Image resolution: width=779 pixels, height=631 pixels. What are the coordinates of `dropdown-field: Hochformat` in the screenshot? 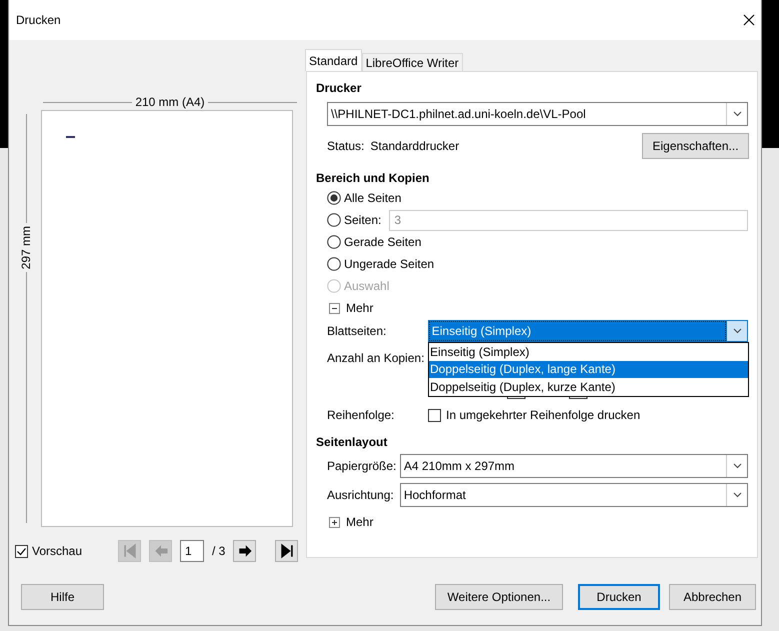 It's located at (574, 494).